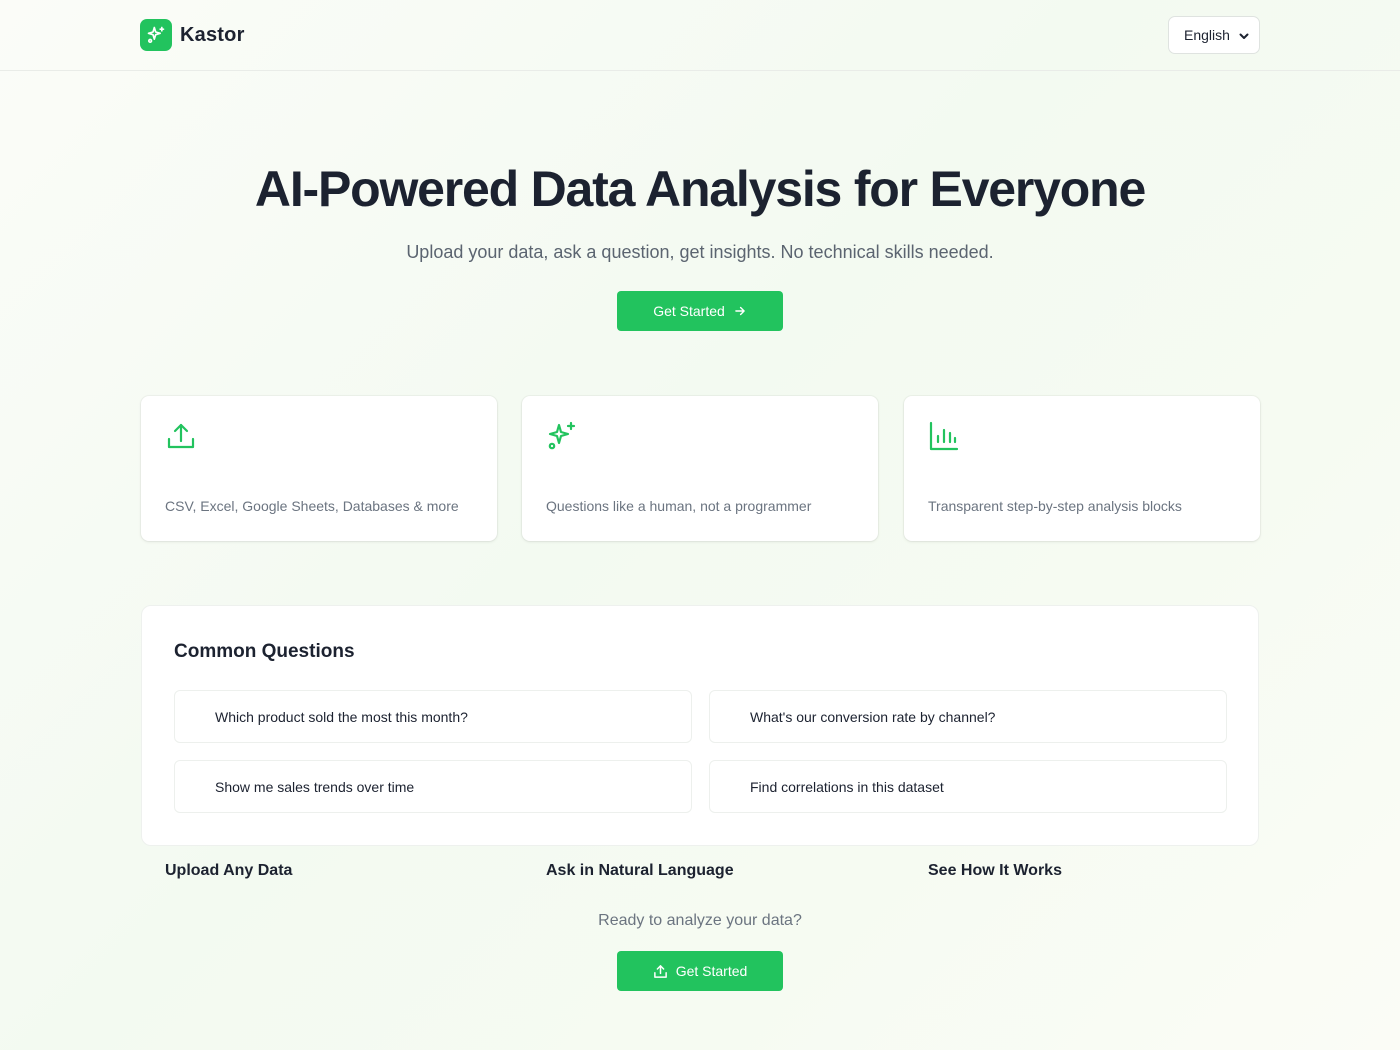  Describe the element at coordinates (1055, 506) in the screenshot. I see `feature-description: Transparent step-by-step analysis blocks` at that location.